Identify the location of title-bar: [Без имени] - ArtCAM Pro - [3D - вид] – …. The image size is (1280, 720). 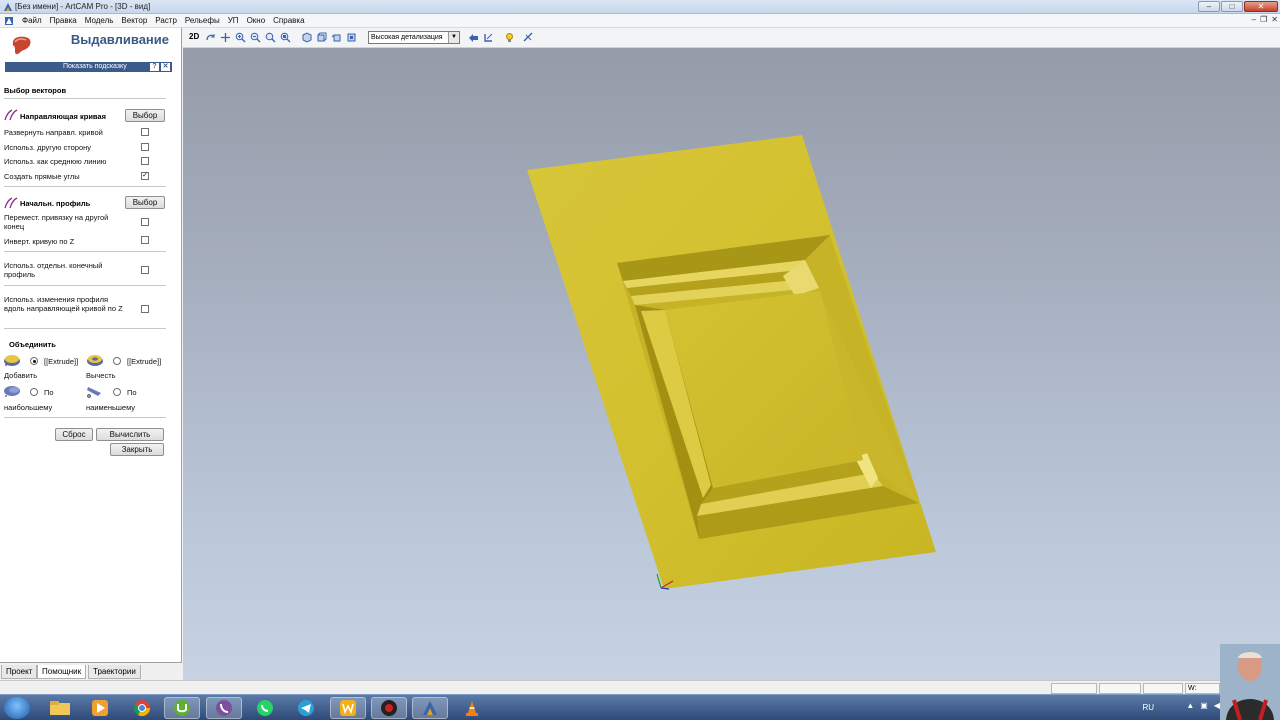
(640, 7).